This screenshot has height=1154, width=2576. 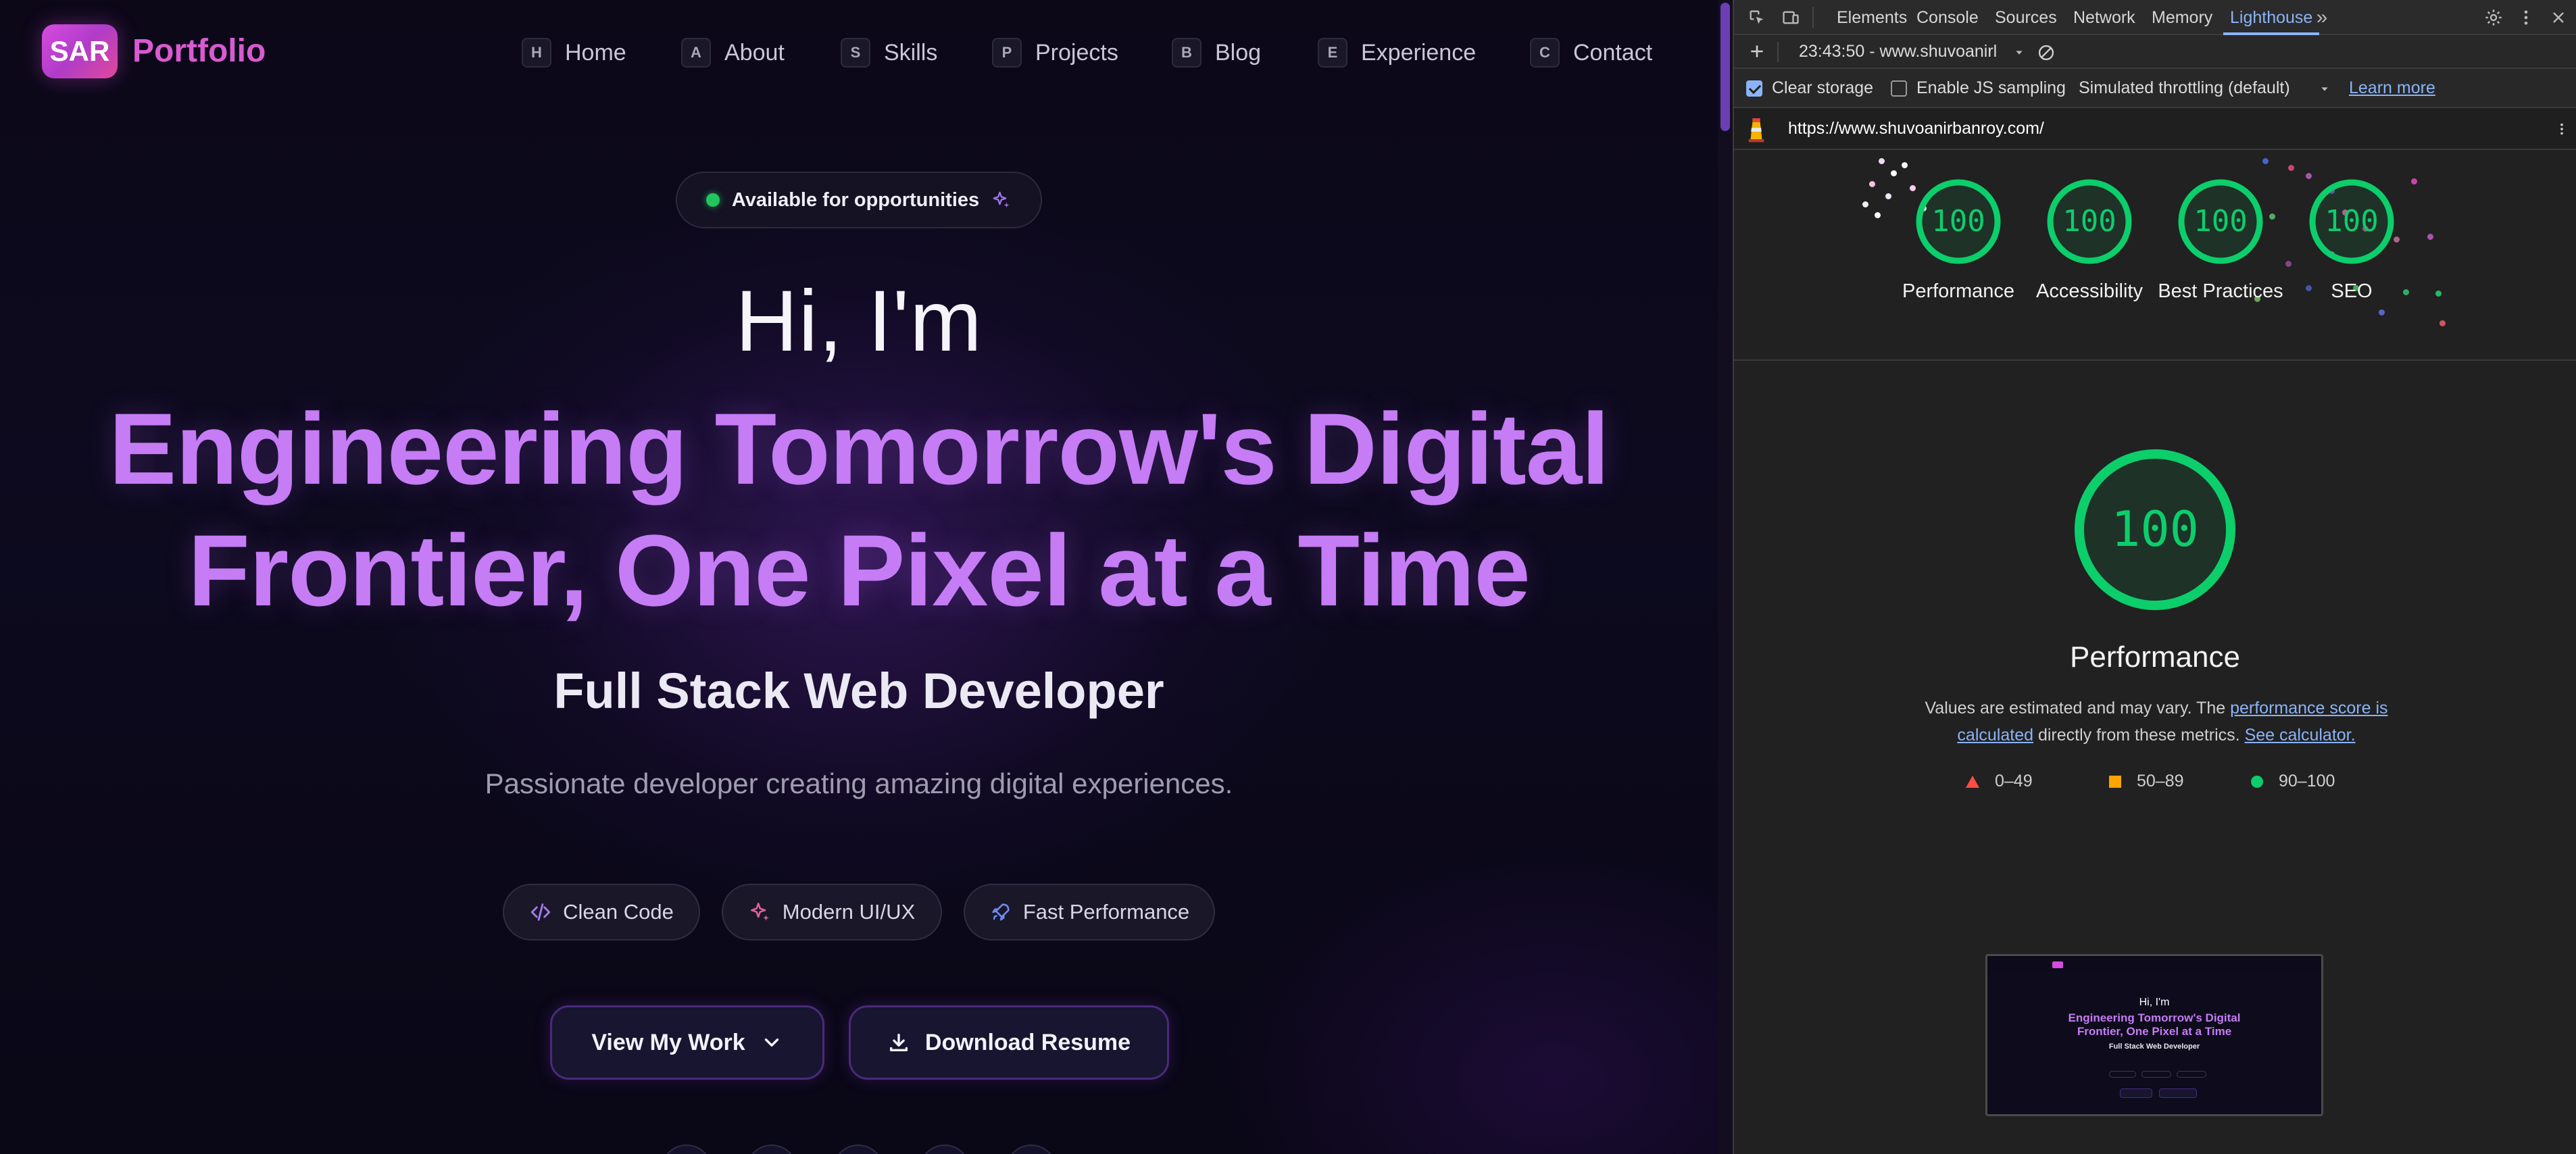 What do you see at coordinates (619, 912) in the screenshot?
I see `pill-label: Clean Code` at bounding box center [619, 912].